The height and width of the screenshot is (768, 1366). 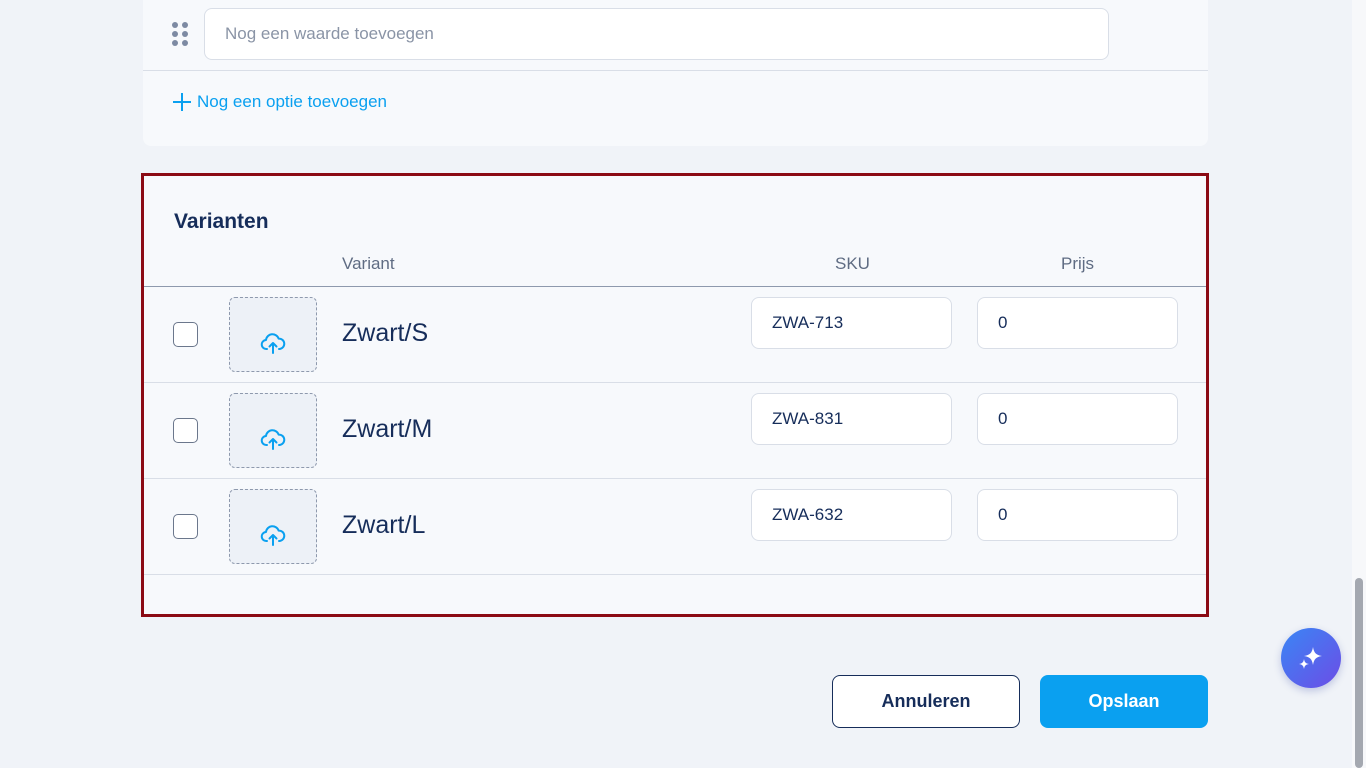 What do you see at coordinates (387, 429) in the screenshot?
I see `variant-name: Zwart/M` at bounding box center [387, 429].